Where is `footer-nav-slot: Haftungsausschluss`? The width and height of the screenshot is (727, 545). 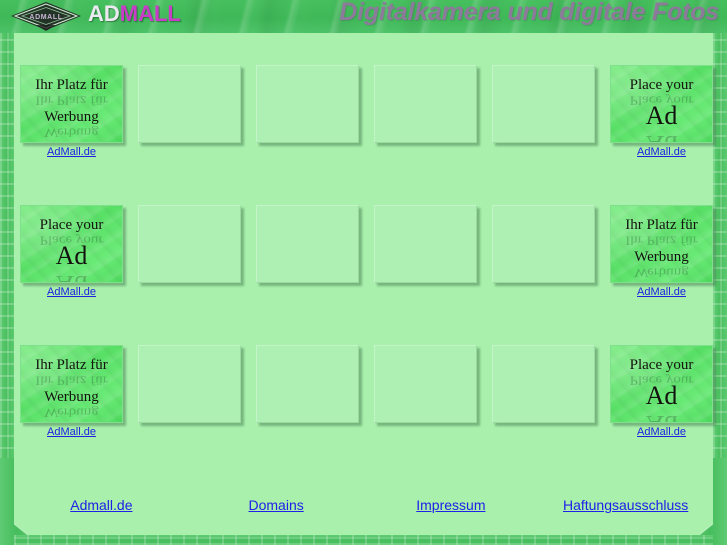
footer-nav-slot: Haftungsausschluss is located at coordinates (625, 506).